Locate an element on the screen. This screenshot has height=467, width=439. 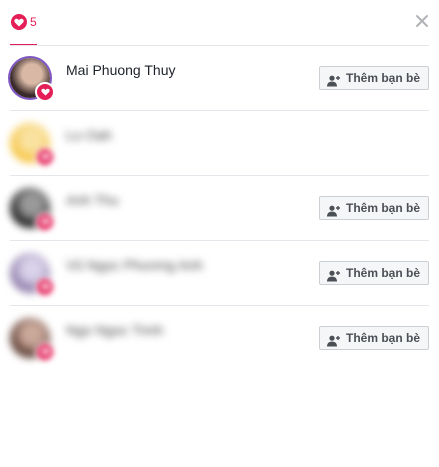
person-name: Ngo Ngoc Trinh is located at coordinates (114, 330).